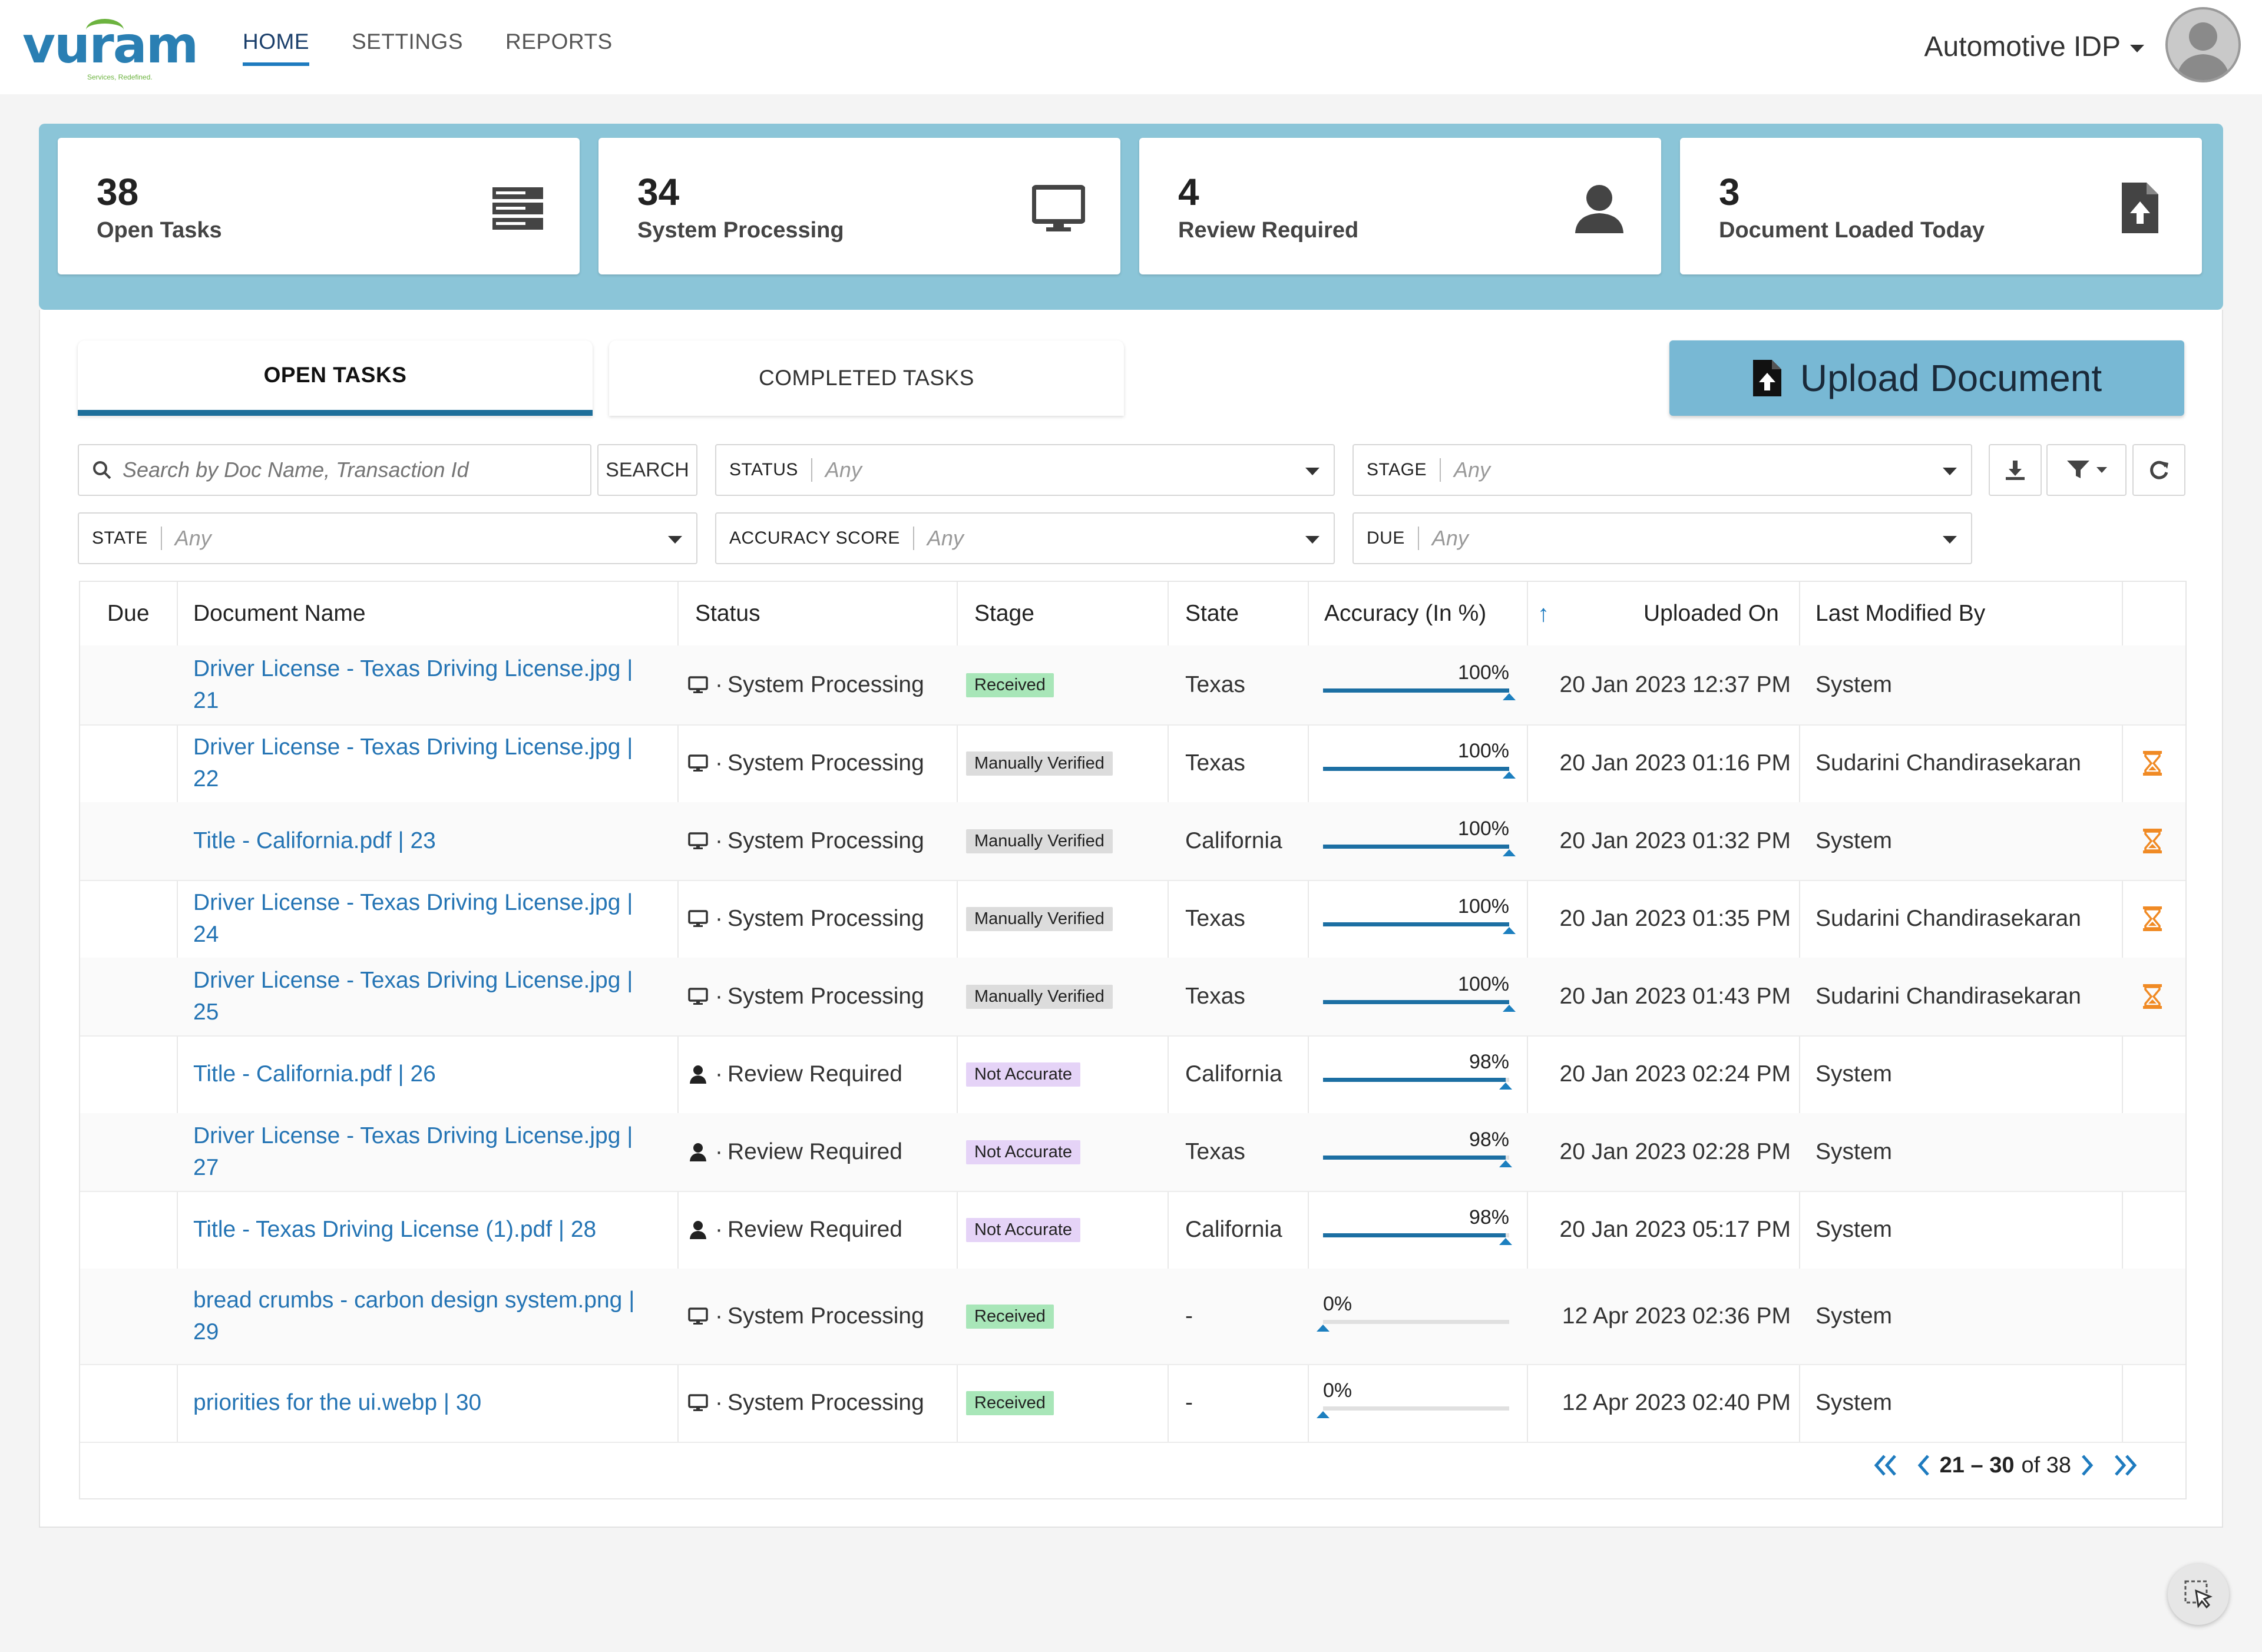  Describe the element at coordinates (1886, 1466) in the screenshot. I see `first-page-button` at that location.